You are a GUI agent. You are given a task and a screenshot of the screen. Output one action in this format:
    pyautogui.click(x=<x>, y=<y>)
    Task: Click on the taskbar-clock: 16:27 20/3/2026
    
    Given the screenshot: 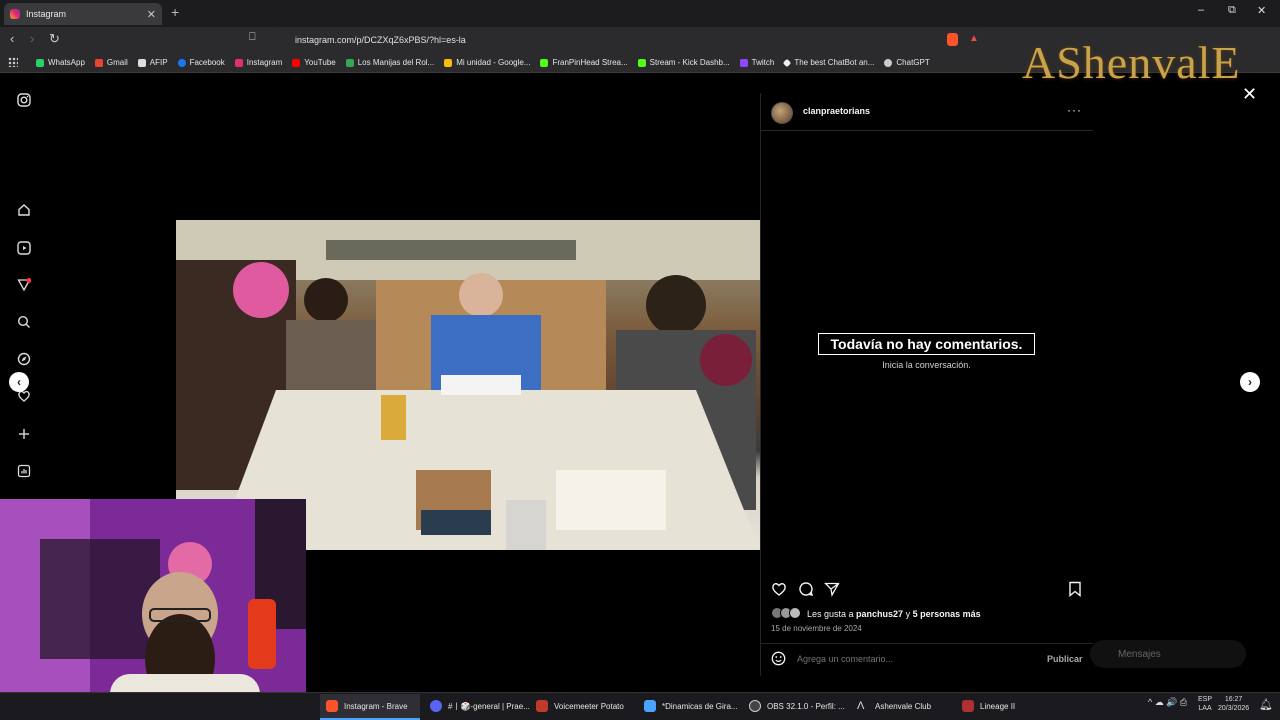 What is the action you would take?
    pyautogui.click(x=1233, y=704)
    